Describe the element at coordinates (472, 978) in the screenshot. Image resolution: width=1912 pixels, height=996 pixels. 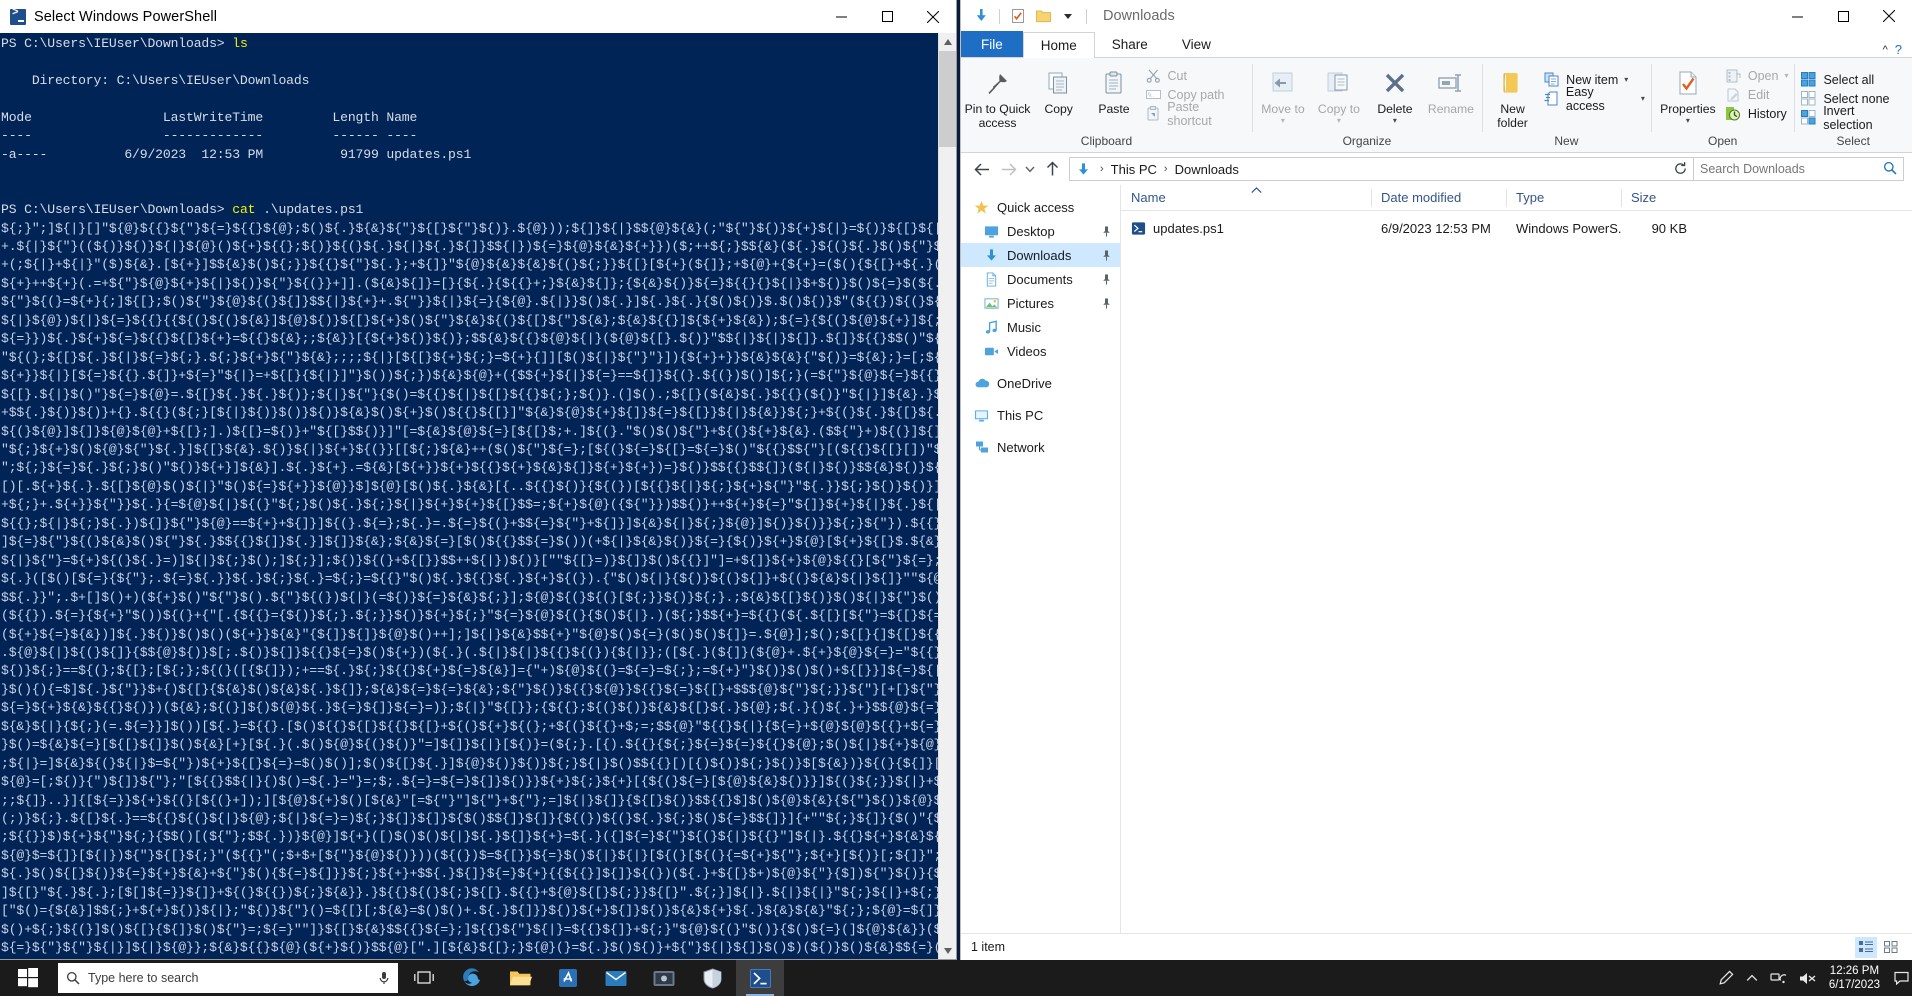
I see `edge-icon` at that location.